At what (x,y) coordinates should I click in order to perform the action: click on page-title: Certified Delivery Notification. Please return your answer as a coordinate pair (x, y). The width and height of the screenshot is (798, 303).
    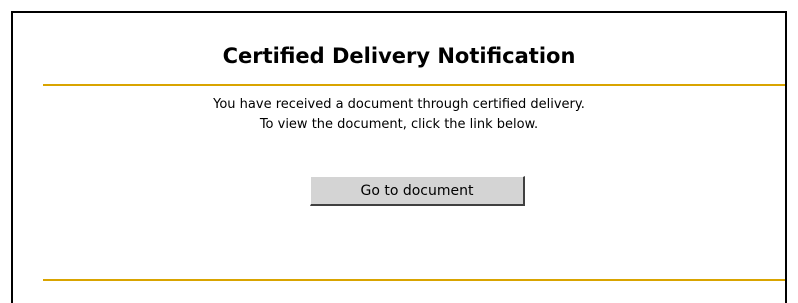
    Looking at the image, I should click on (399, 56).